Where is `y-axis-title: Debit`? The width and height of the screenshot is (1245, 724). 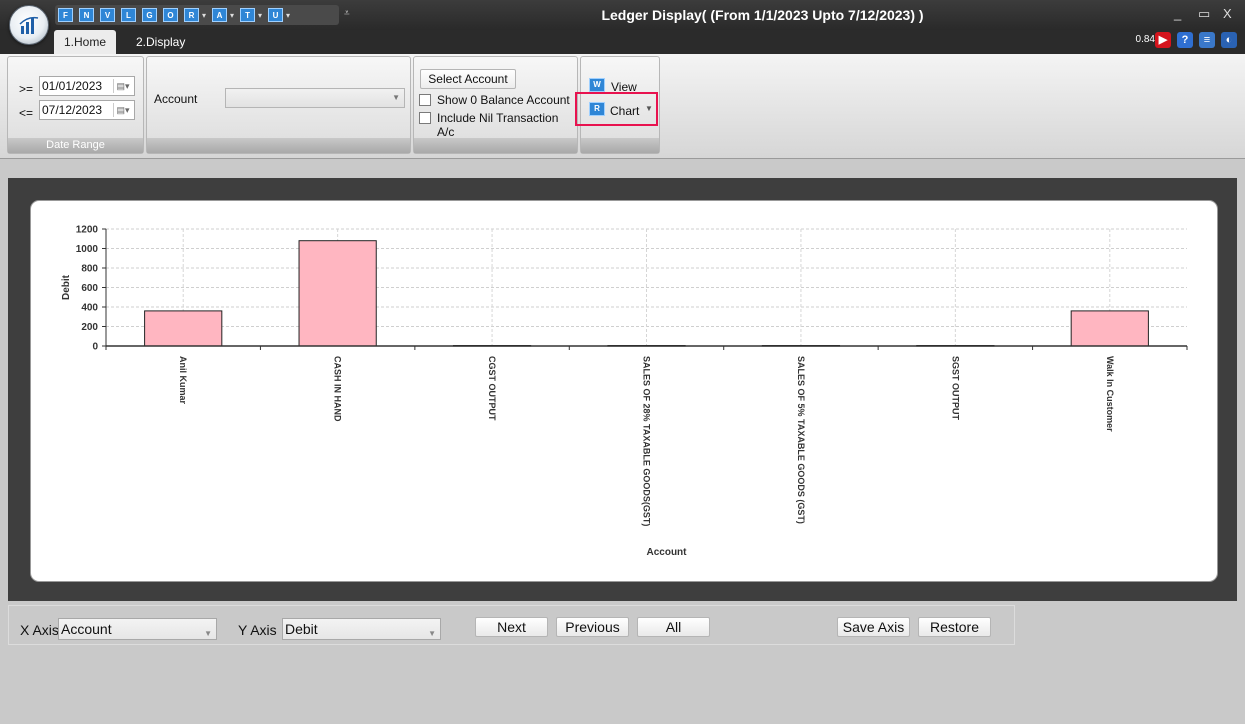
y-axis-title: Debit is located at coordinates (66, 287).